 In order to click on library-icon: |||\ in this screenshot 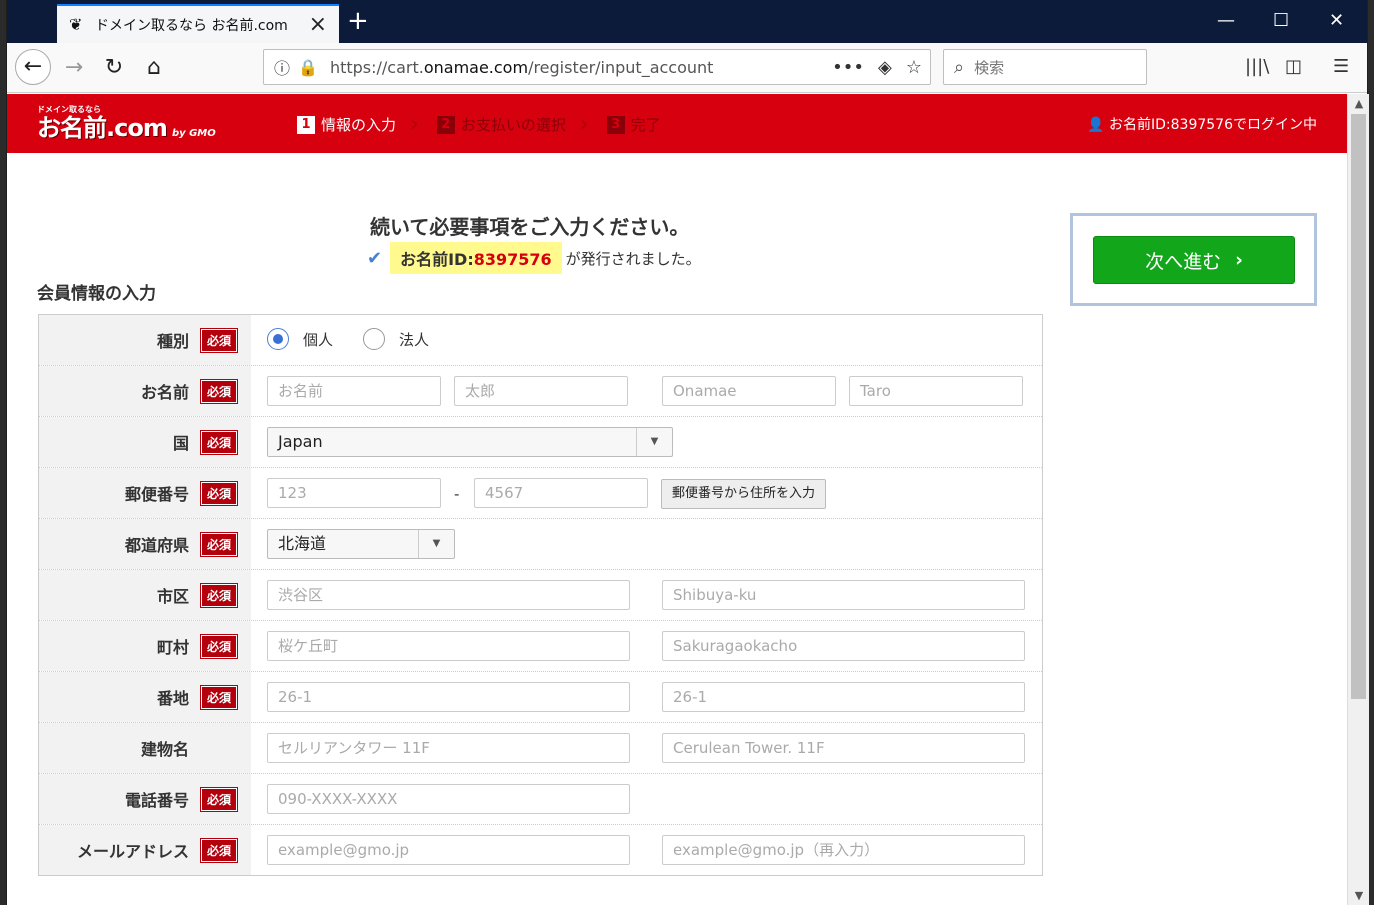, I will do `click(1257, 66)`.